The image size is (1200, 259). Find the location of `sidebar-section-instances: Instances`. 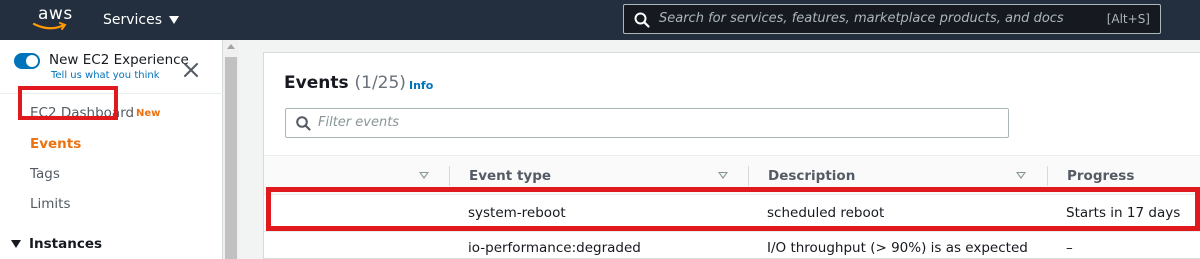

sidebar-section-instances: Instances is located at coordinates (56, 244).